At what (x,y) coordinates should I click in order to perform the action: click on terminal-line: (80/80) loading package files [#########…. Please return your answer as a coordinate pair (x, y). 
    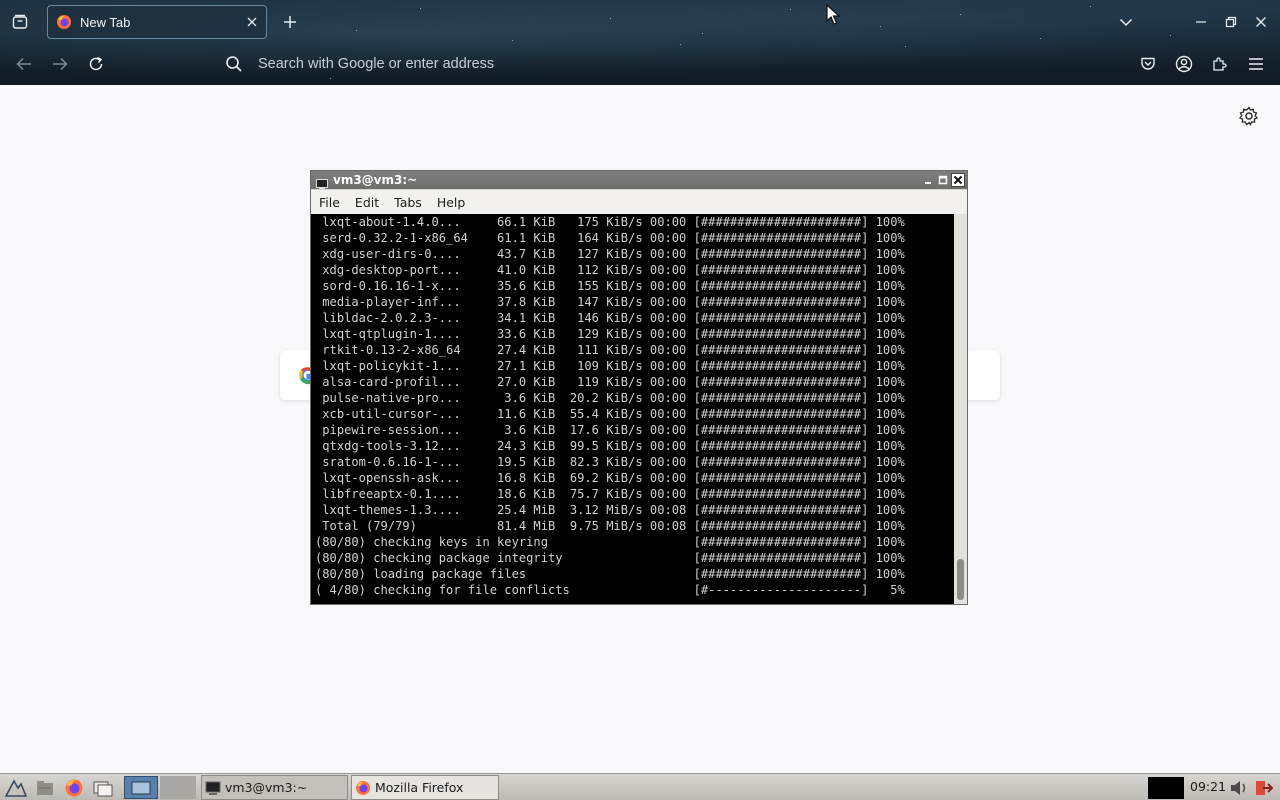
    Looking at the image, I should click on (610, 573).